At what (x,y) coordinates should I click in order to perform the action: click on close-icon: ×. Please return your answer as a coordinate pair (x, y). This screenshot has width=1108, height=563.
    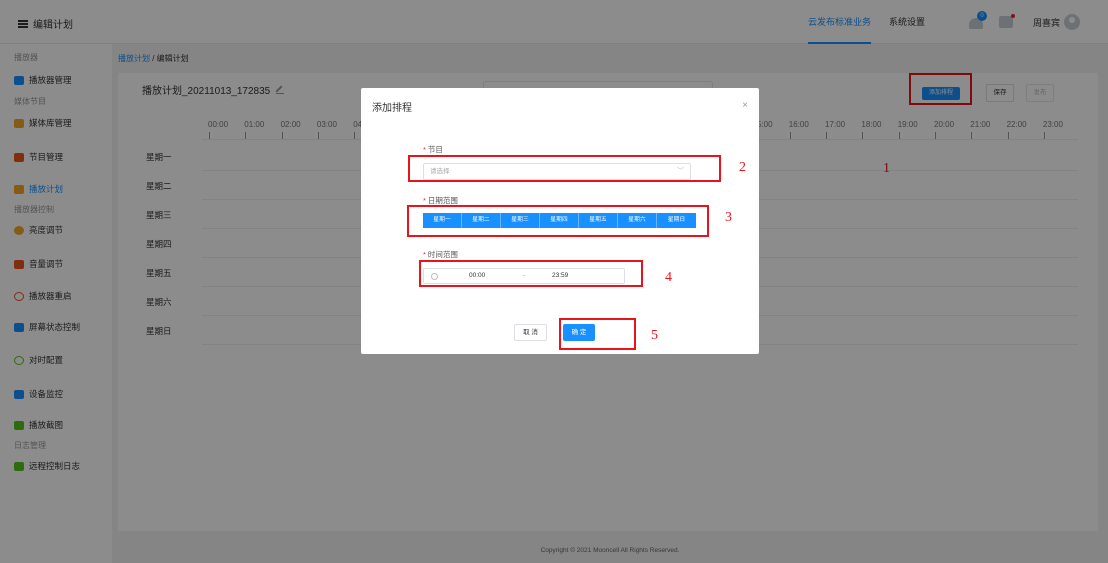
    Looking at the image, I should click on (745, 105).